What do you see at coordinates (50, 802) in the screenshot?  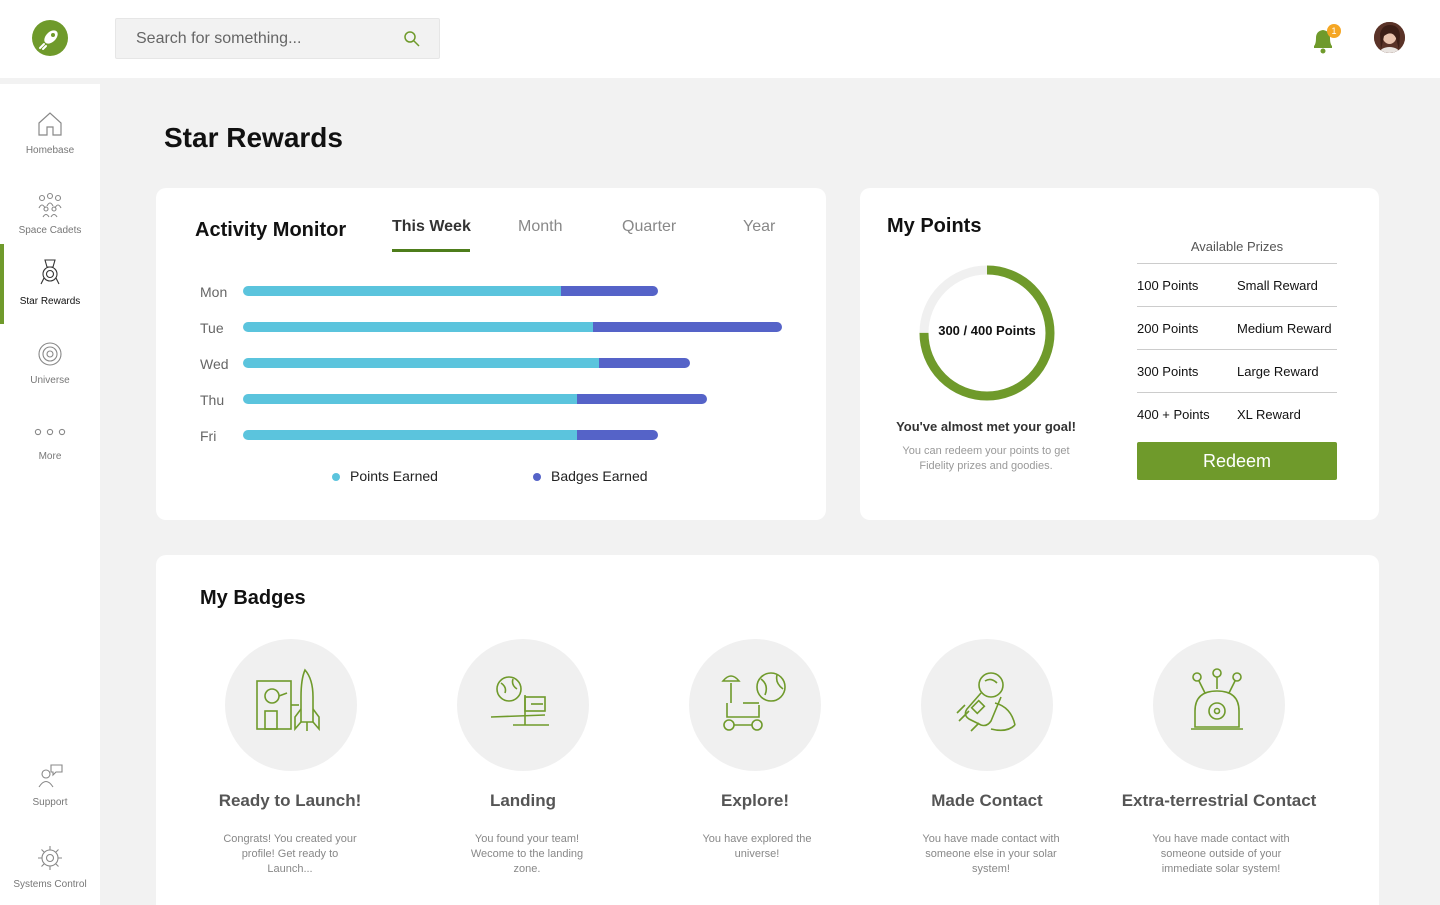 I see `sidebar-item-label: Support` at bounding box center [50, 802].